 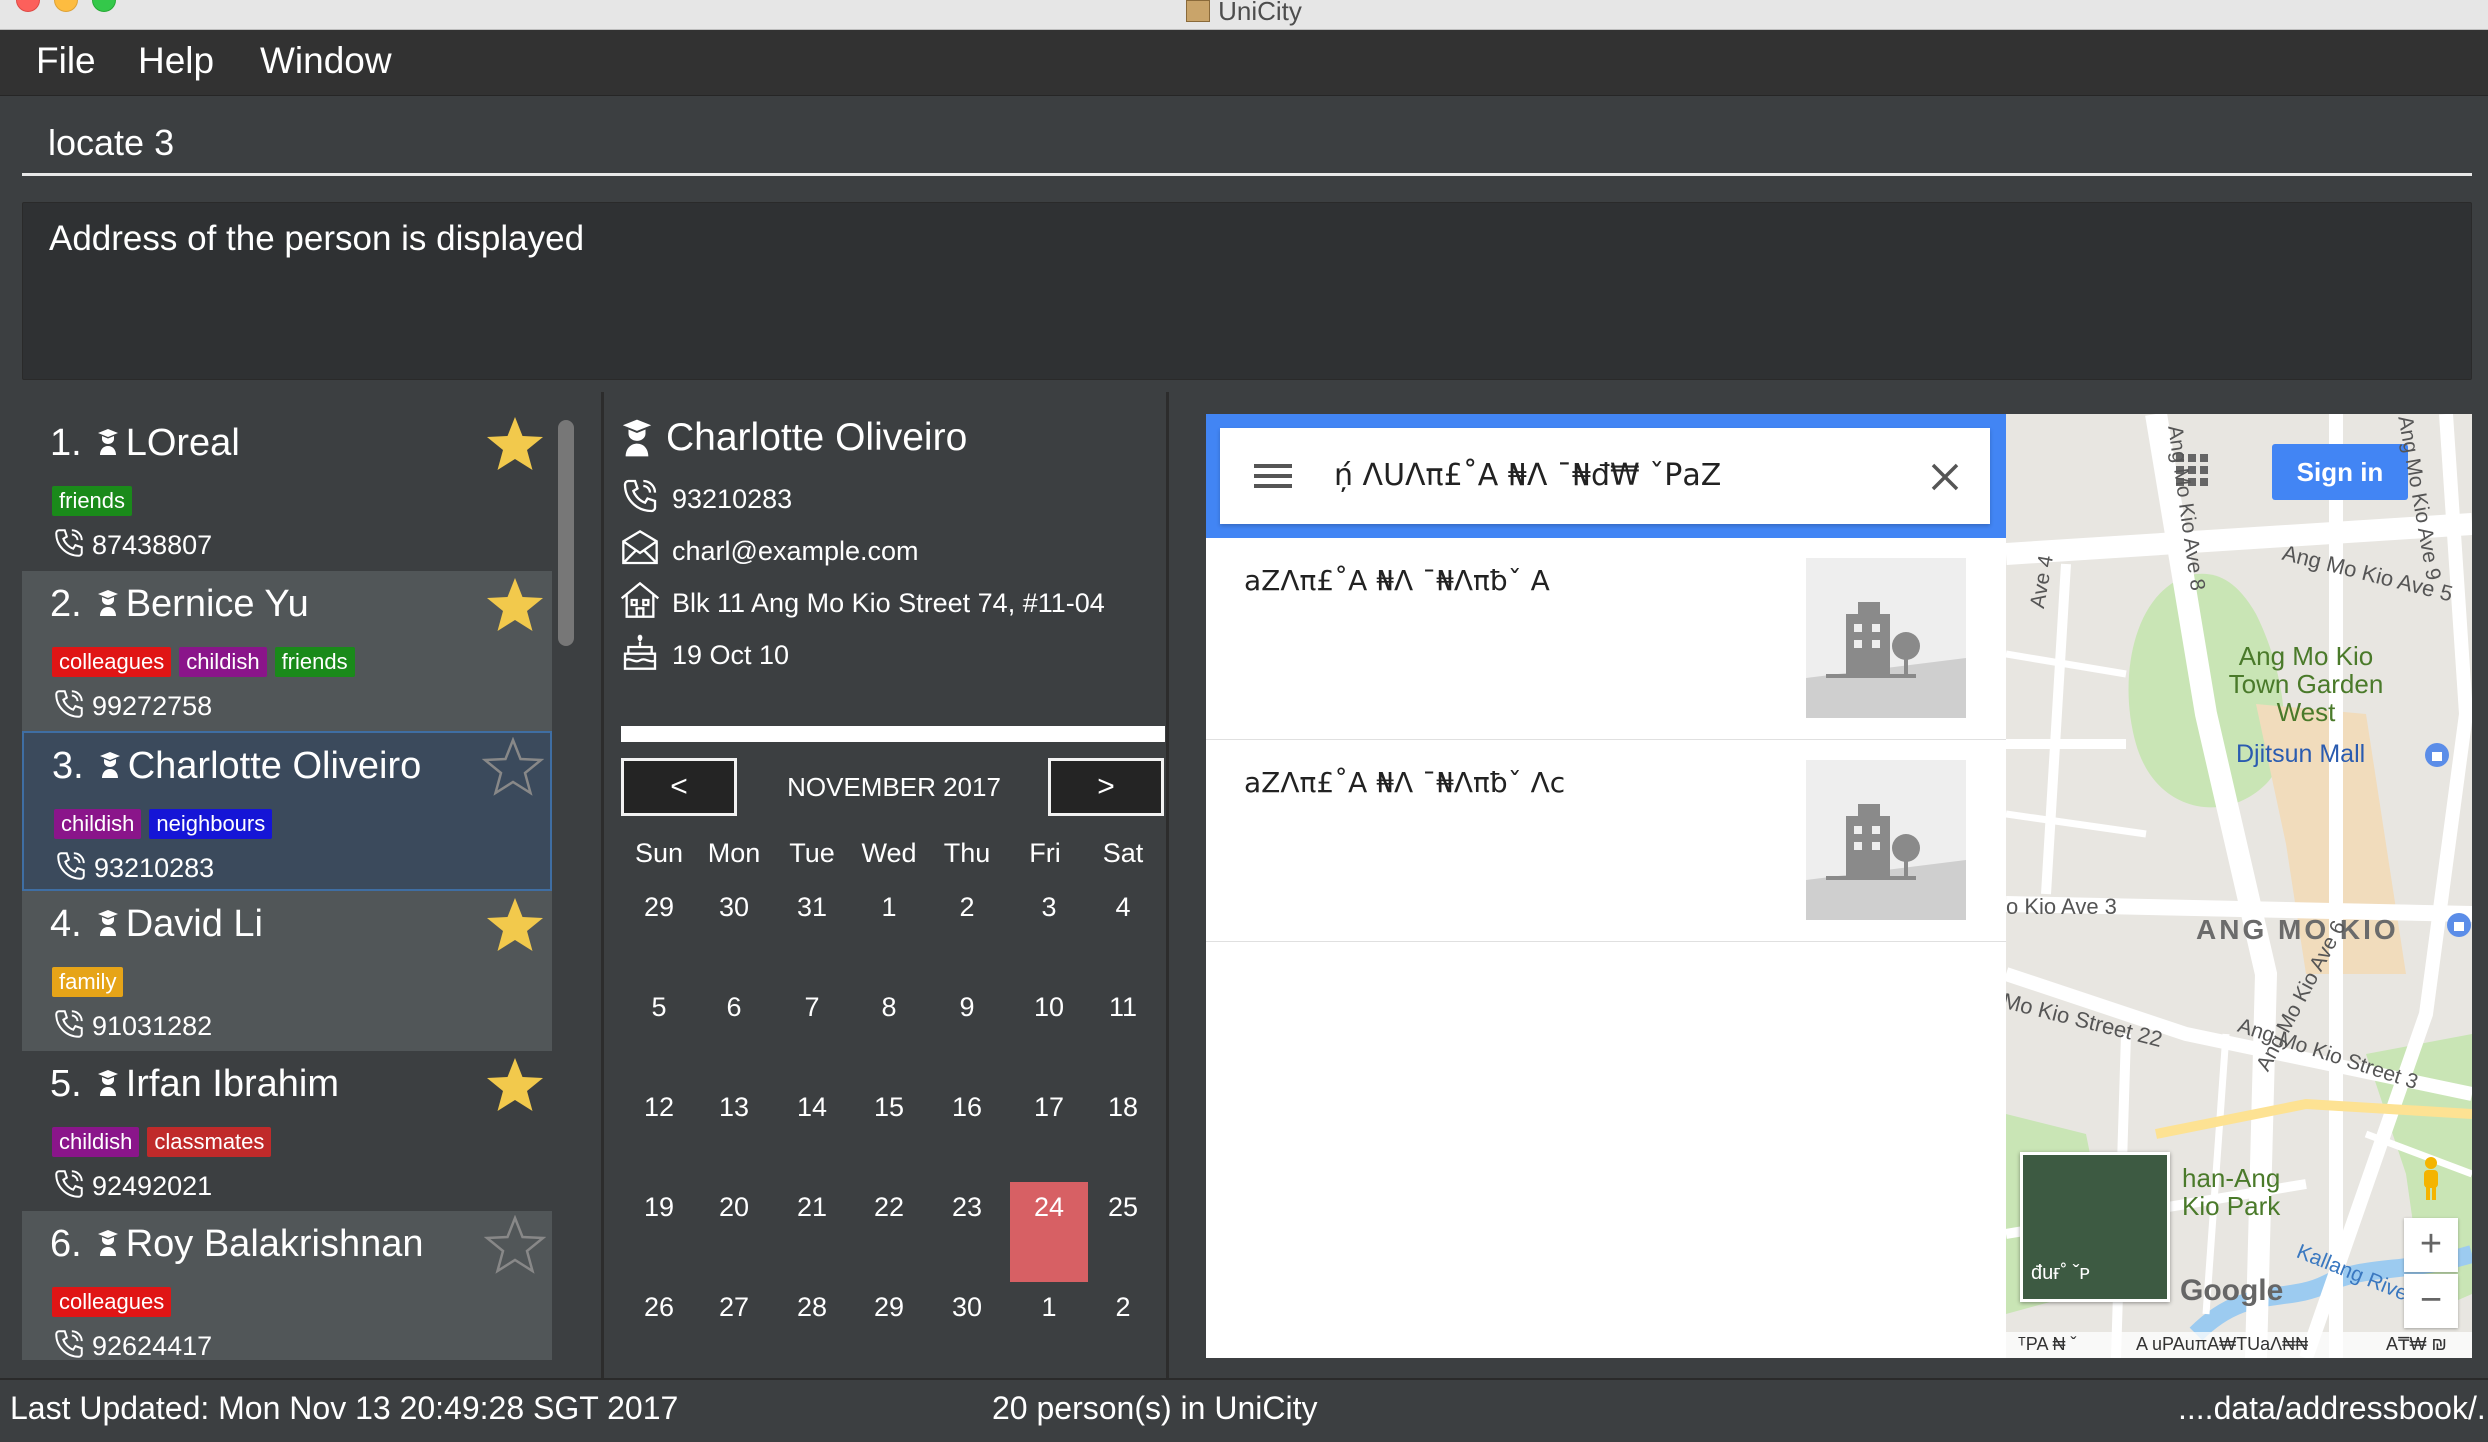 What do you see at coordinates (317, 238) in the screenshot?
I see `result-message: Address of the person is displayed` at bounding box center [317, 238].